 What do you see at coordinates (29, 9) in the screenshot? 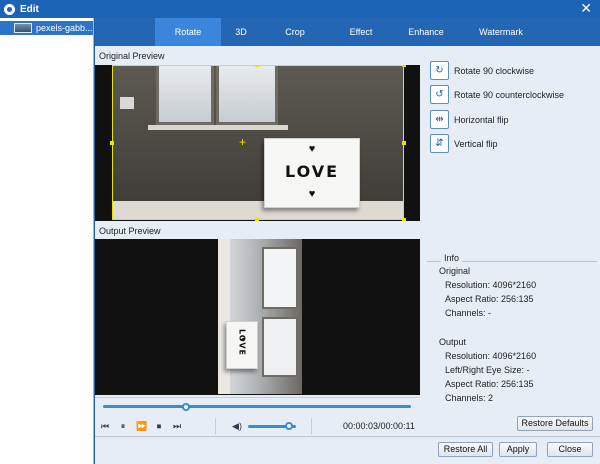
I see `window-title: Edit` at bounding box center [29, 9].